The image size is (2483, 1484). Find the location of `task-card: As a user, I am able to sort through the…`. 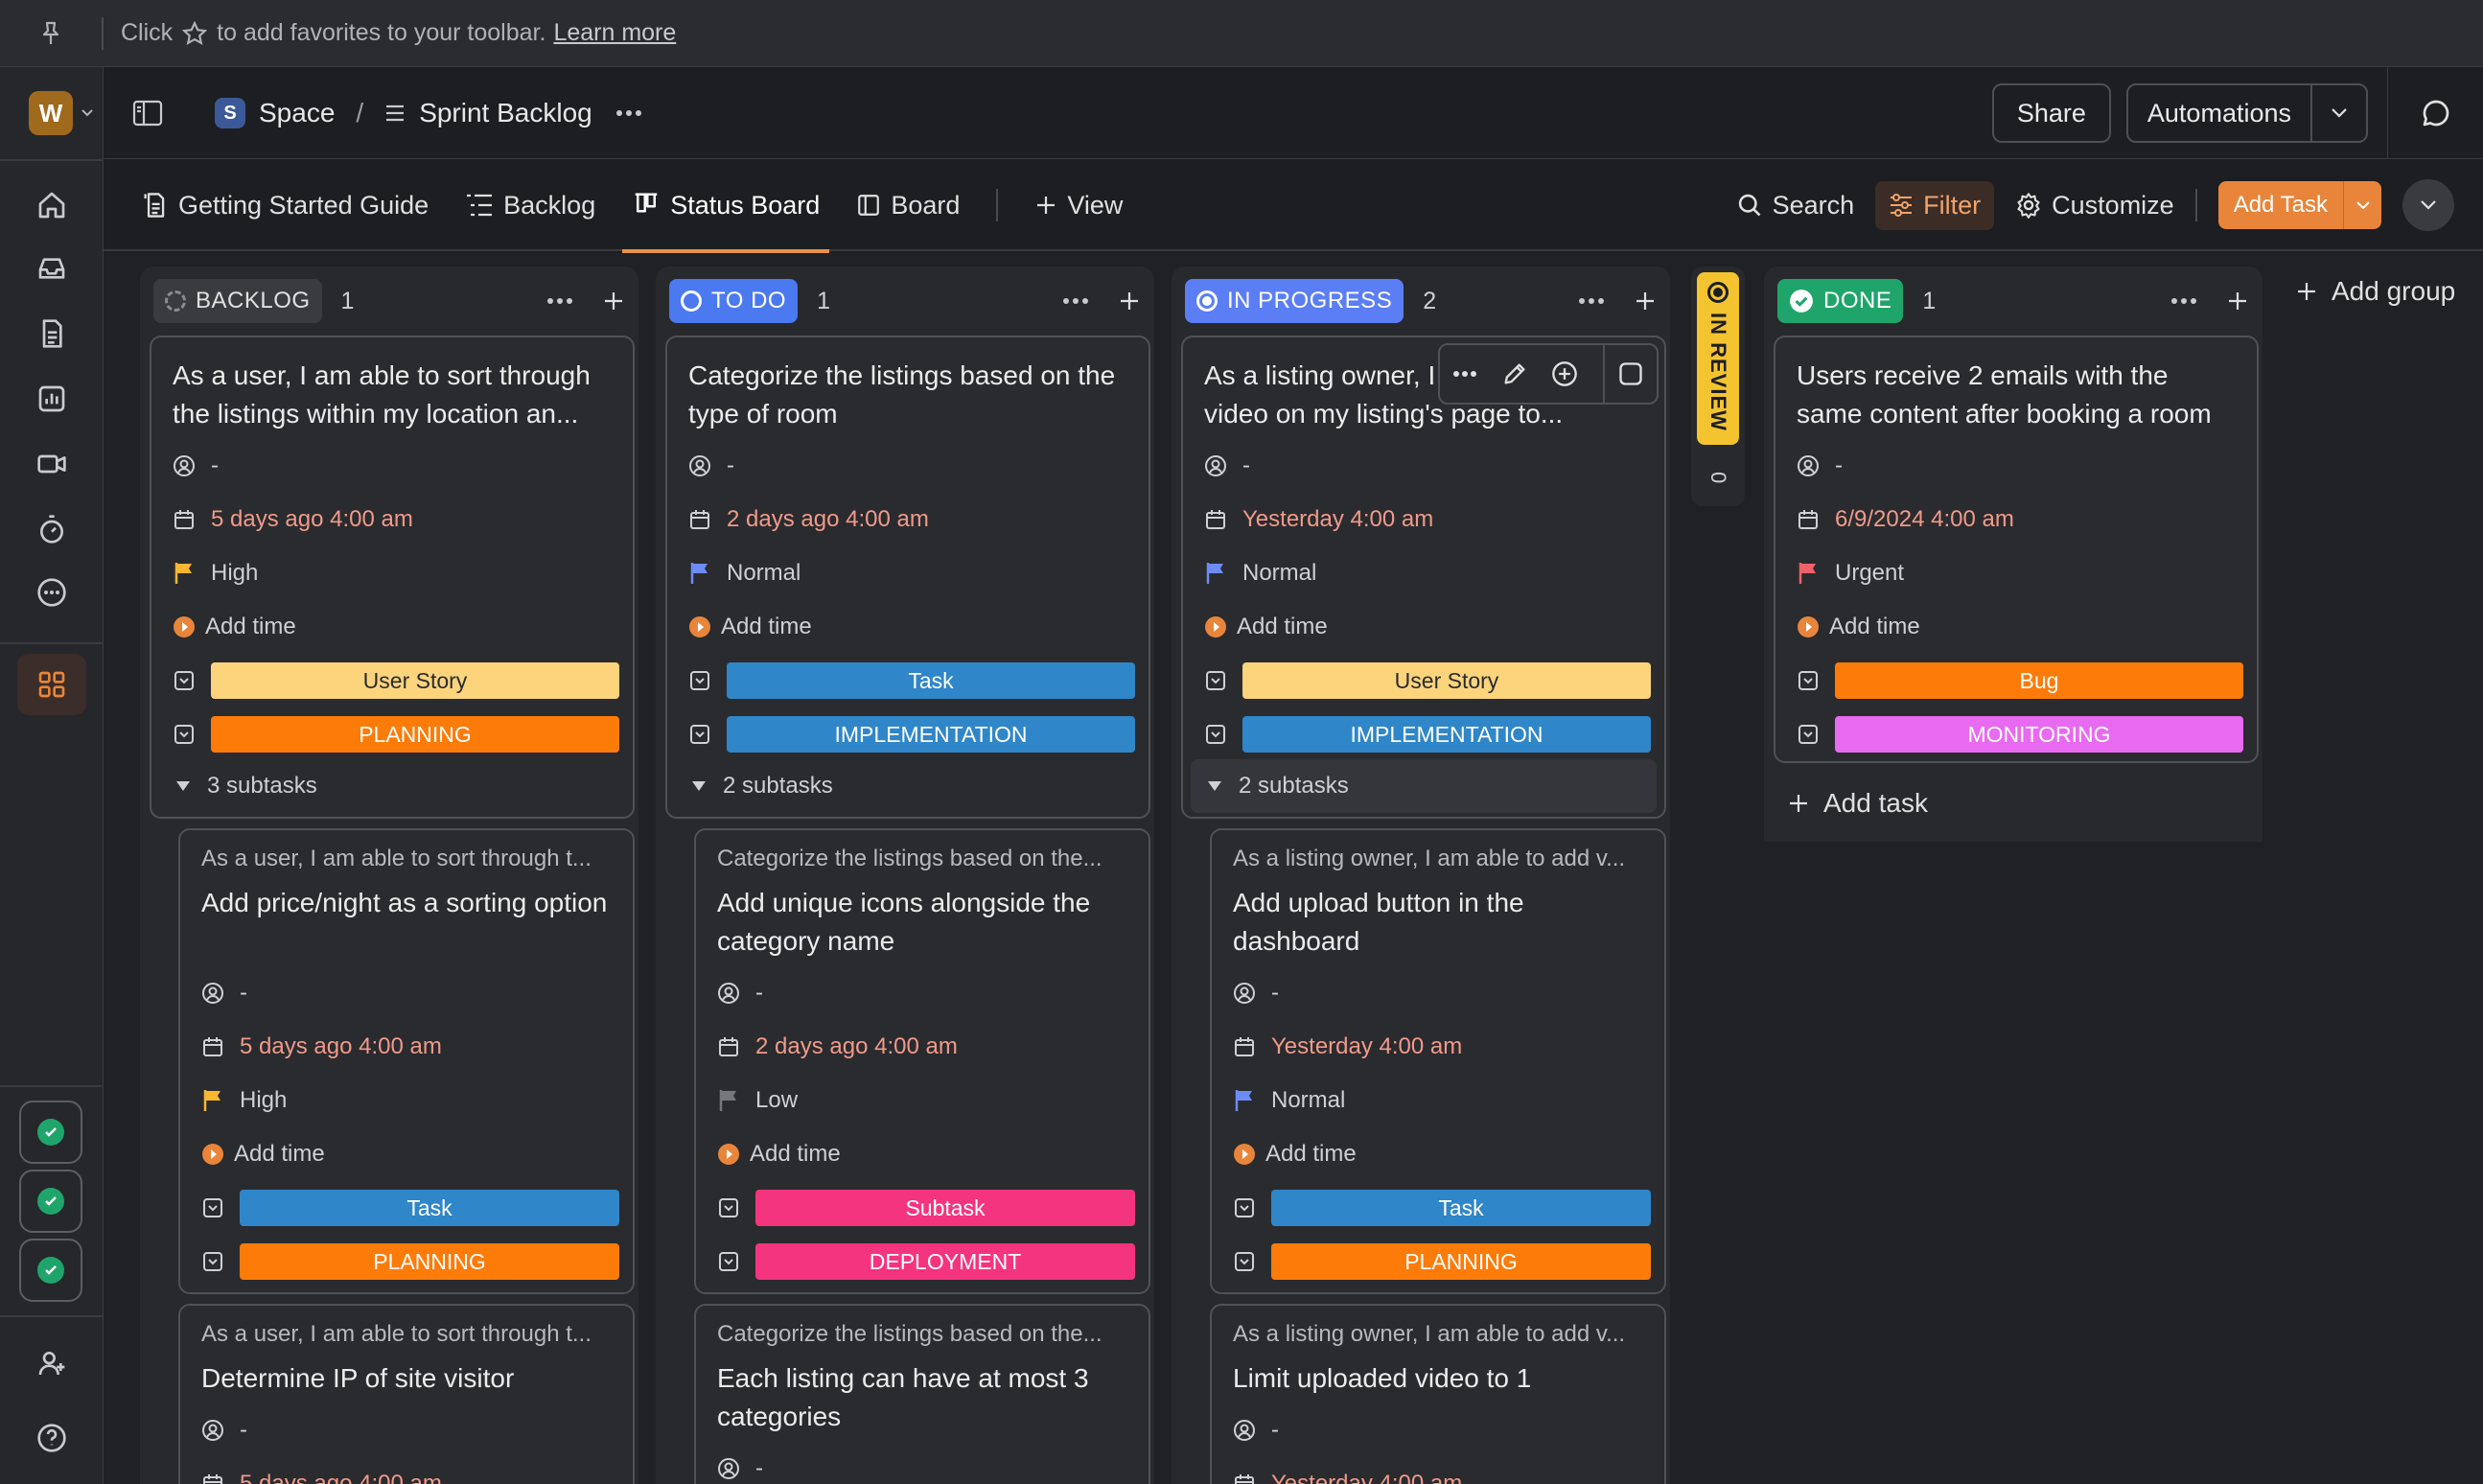

task-card: As a user, I am able to sort through the… is located at coordinates (392, 577).